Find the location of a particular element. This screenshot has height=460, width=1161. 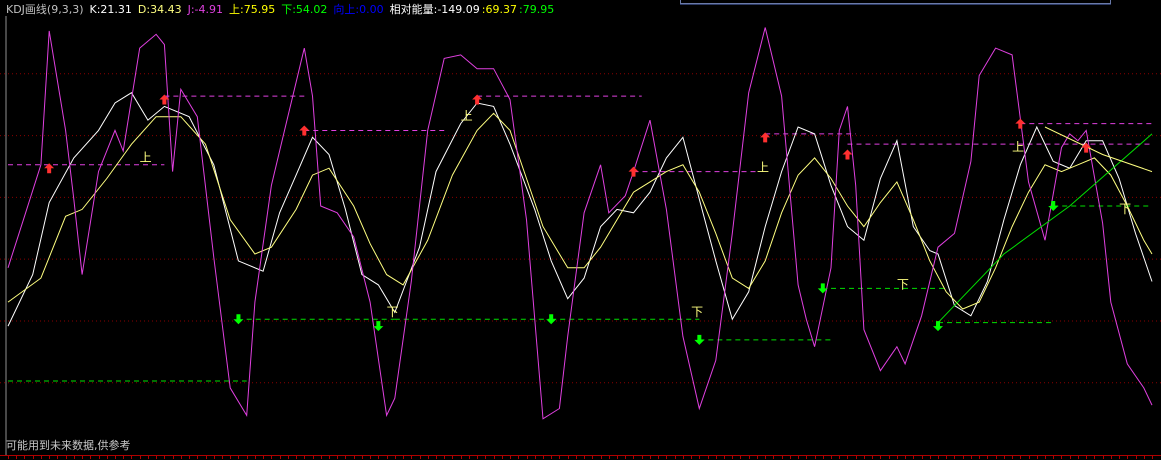

indicator-name: KDJ画线(9,3,3) is located at coordinates (45, 9).